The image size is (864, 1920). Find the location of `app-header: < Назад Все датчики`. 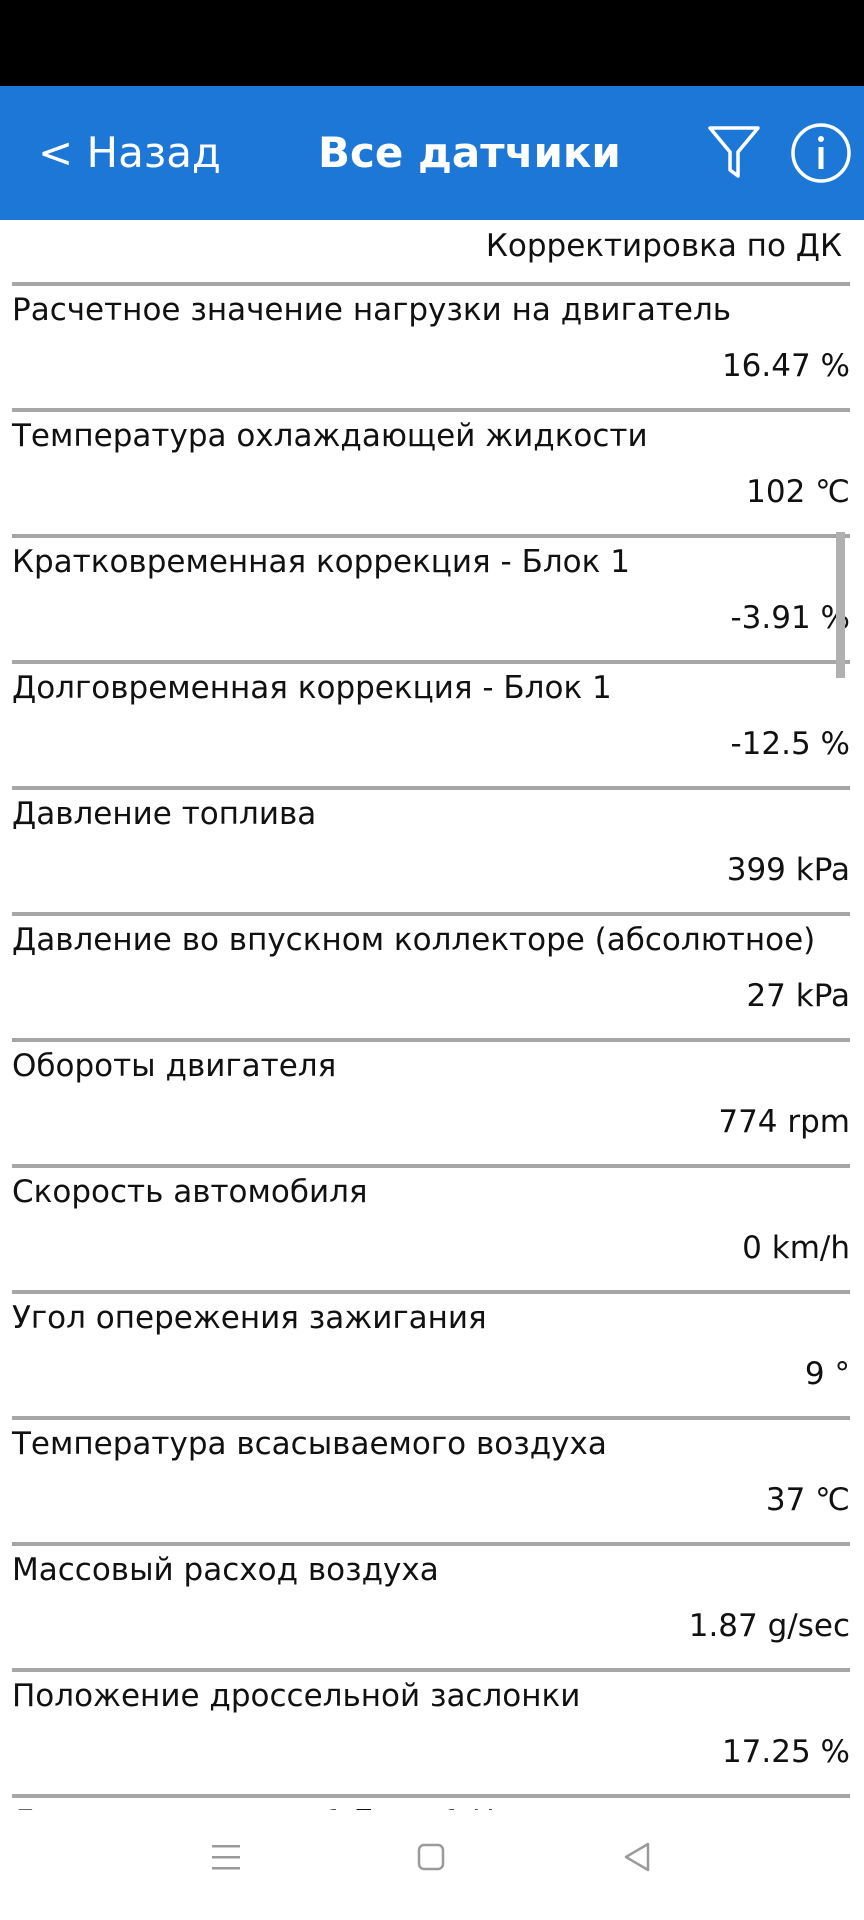

app-header: < Назад Все датчики is located at coordinates (432, 153).